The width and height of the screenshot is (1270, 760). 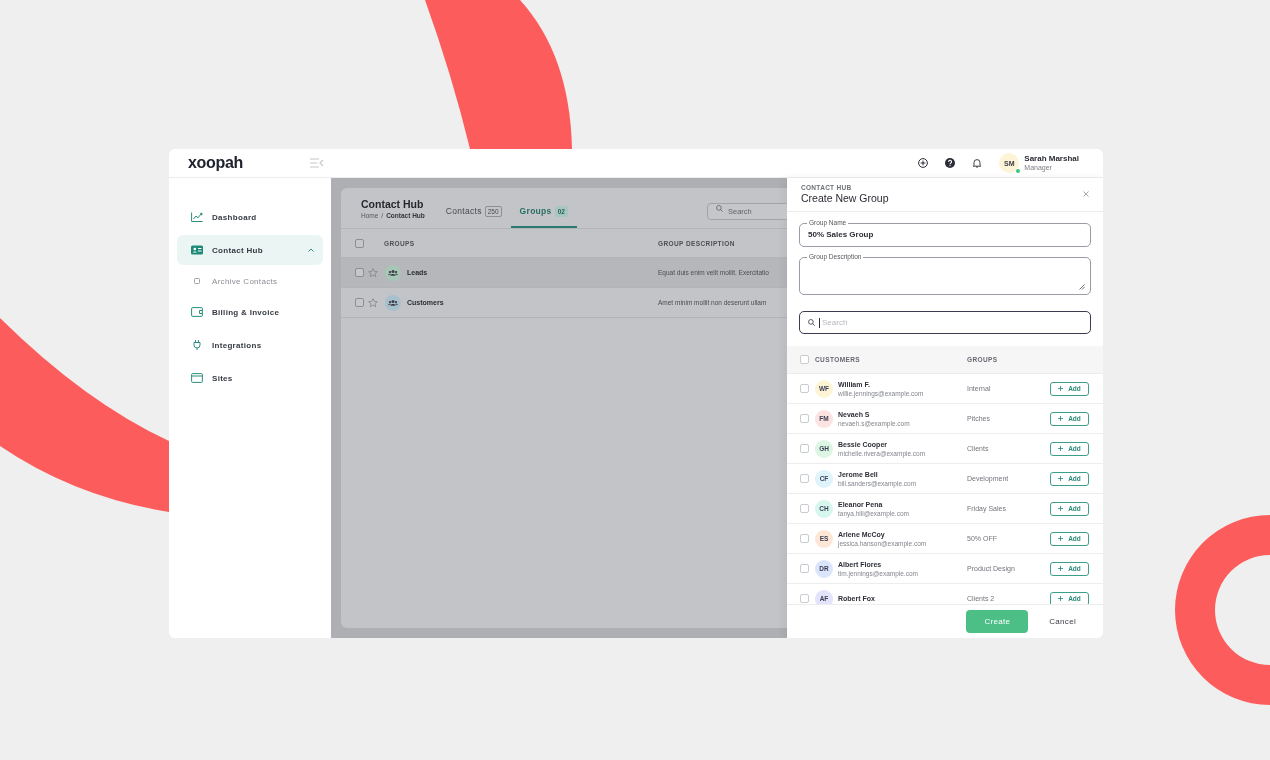 What do you see at coordinates (977, 163) in the screenshot?
I see `bell-icon` at bounding box center [977, 163].